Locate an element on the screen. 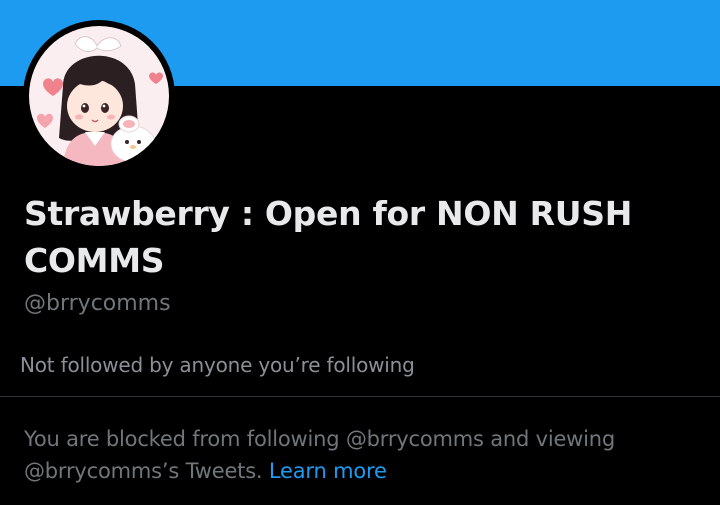  avatar-illustration is located at coordinates (99, 96).